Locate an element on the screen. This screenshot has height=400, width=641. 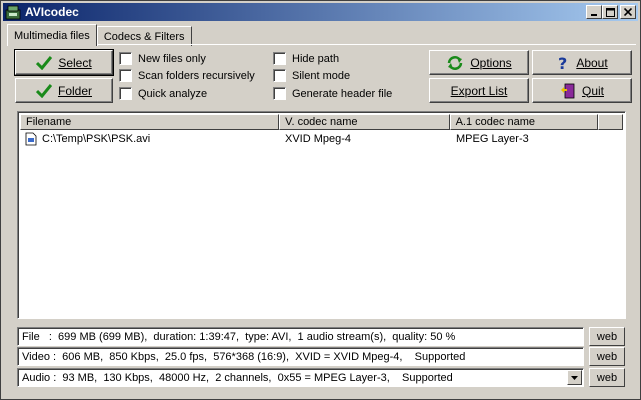
combo-dropdown-button is located at coordinates (574, 377).